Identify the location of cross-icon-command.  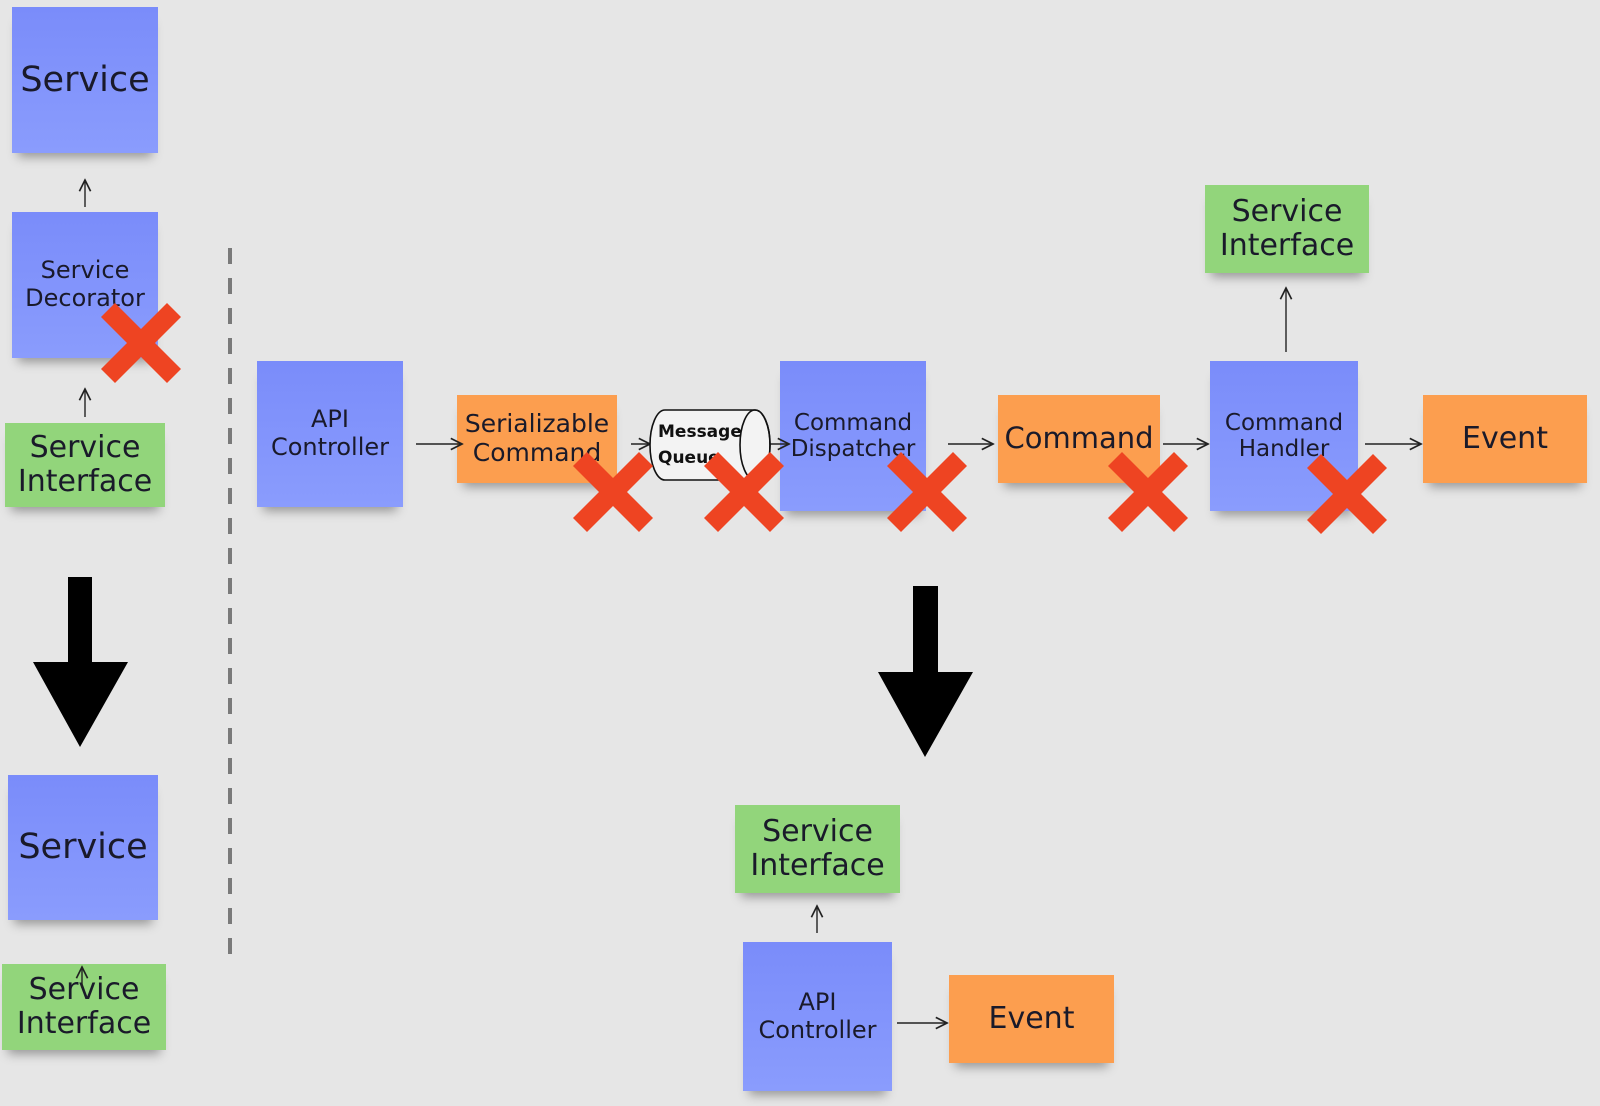
(1148, 492).